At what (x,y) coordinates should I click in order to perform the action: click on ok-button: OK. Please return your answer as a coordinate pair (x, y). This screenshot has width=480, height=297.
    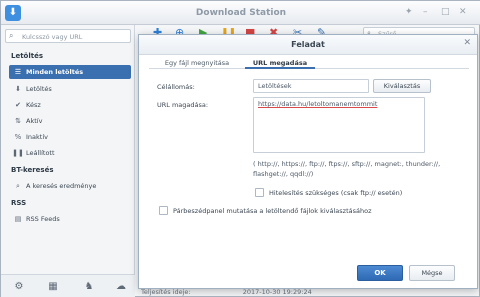
    Looking at the image, I should click on (380, 273).